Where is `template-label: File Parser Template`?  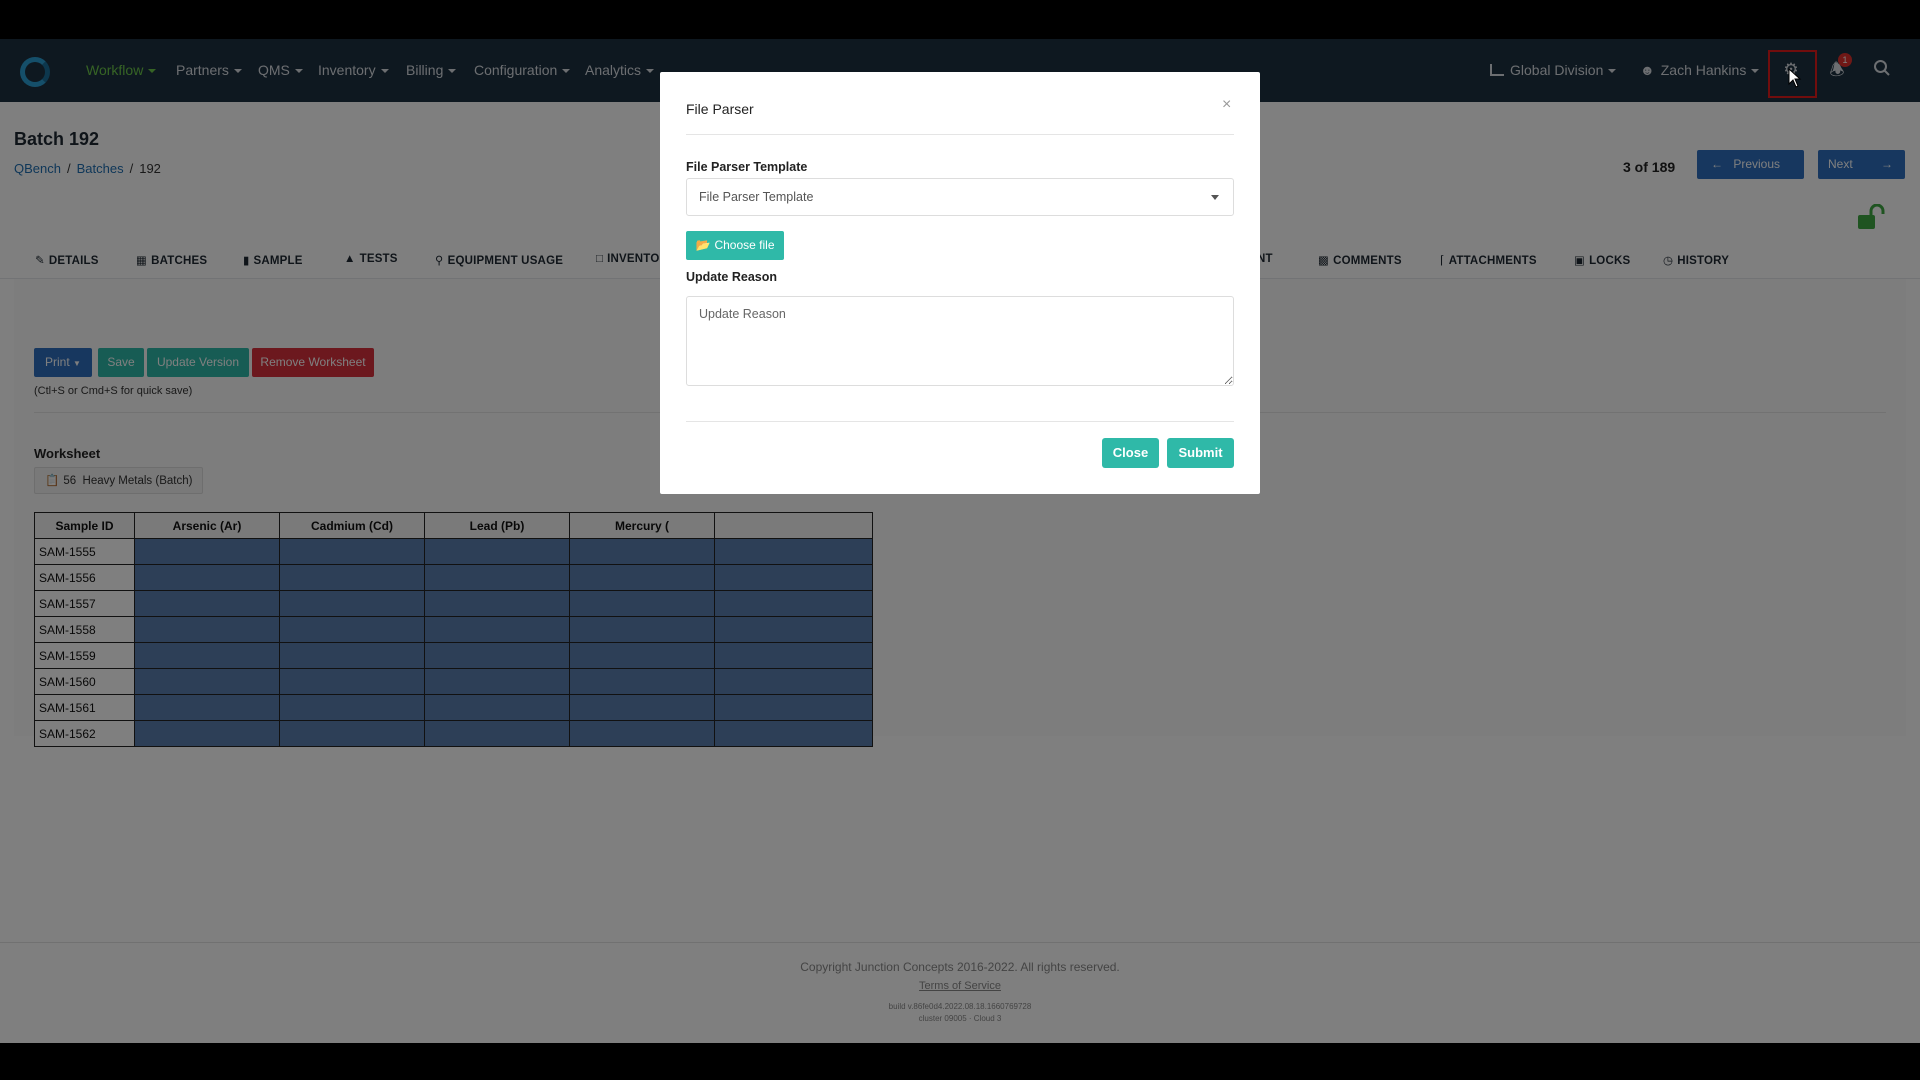 template-label: File Parser Template is located at coordinates (747, 167).